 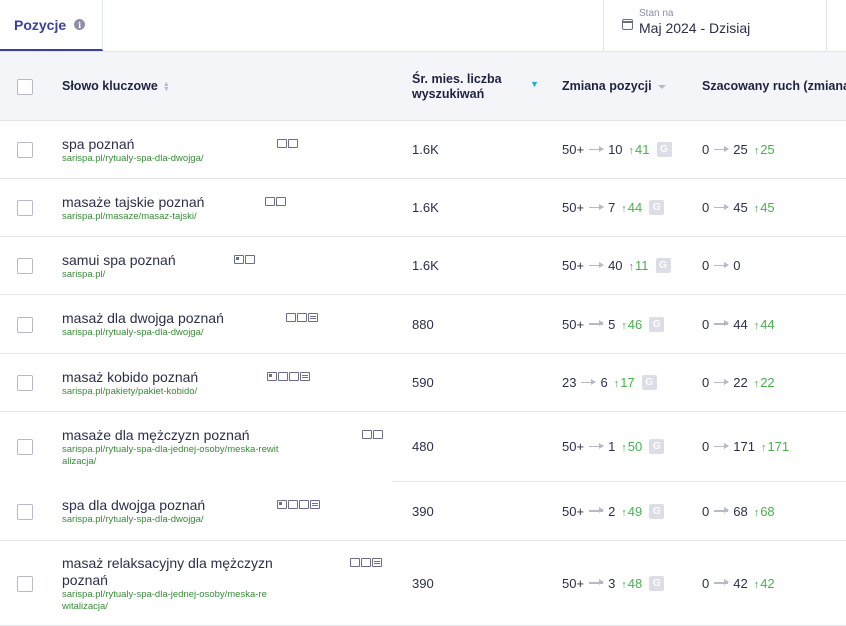 What do you see at coordinates (715, 25) in the screenshot?
I see `date-range-picker: Stan na Maj 2024 - Dzisiaj` at bounding box center [715, 25].